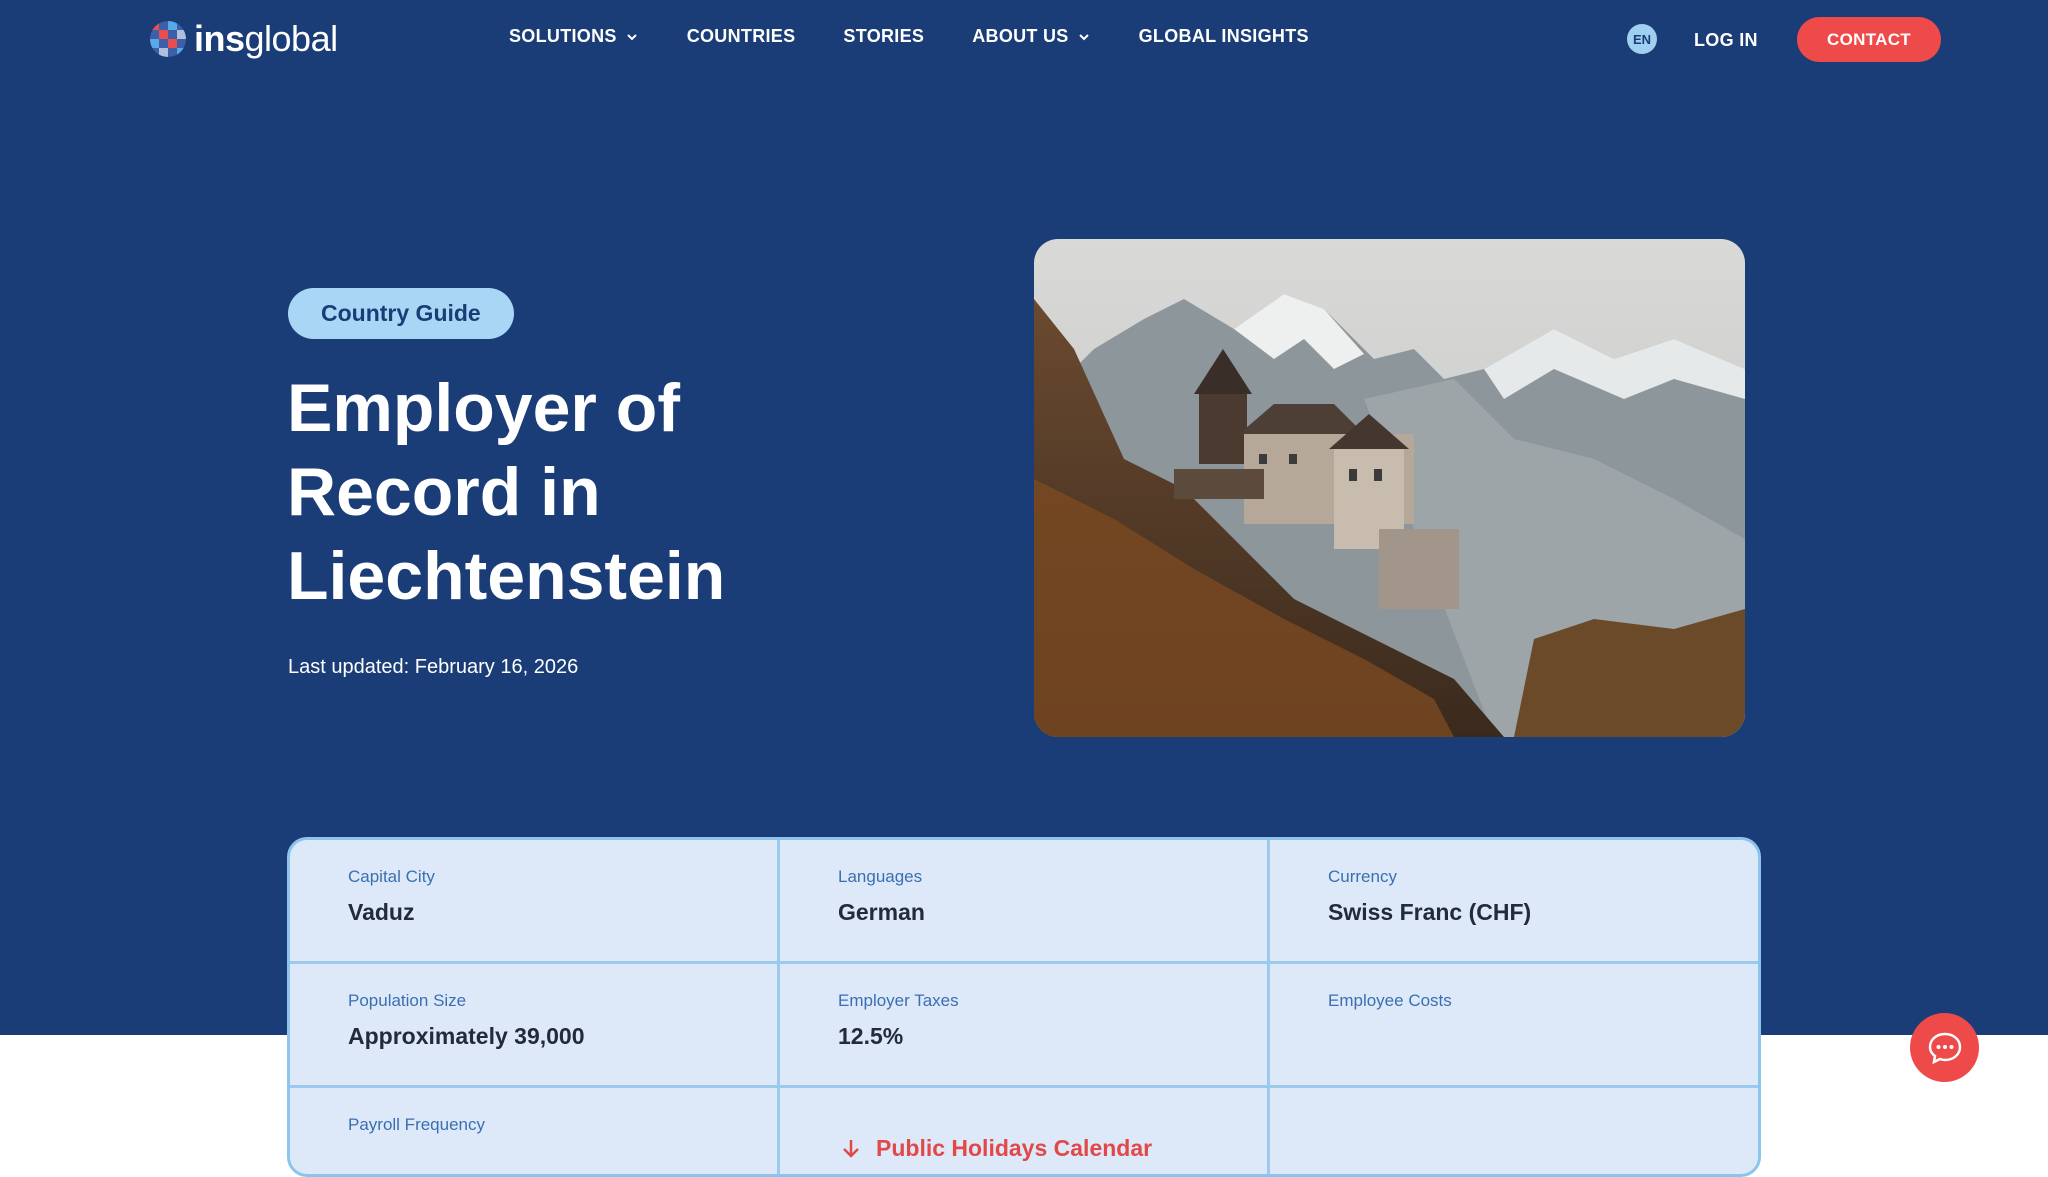  I want to click on country-guide-badge: Country Guide, so click(401, 313).